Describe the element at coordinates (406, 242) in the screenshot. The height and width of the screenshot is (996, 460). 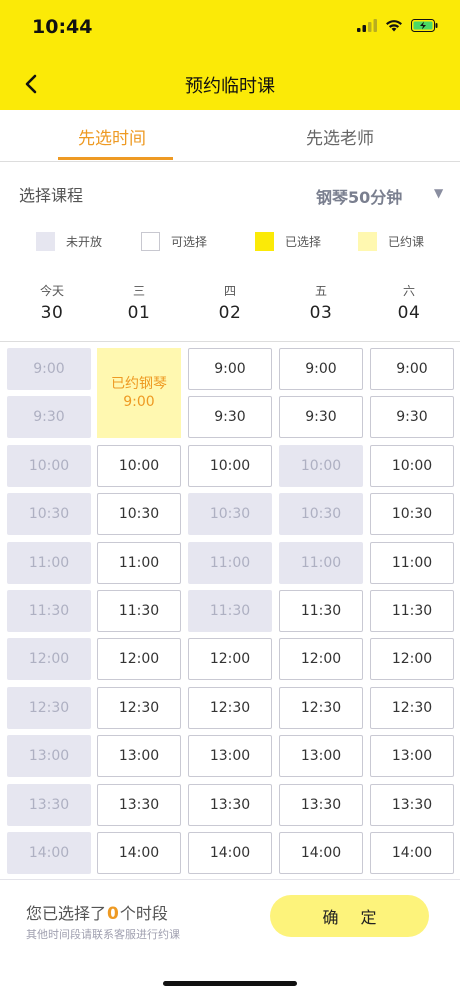
I see `legend-label-booked: 已约课` at that location.